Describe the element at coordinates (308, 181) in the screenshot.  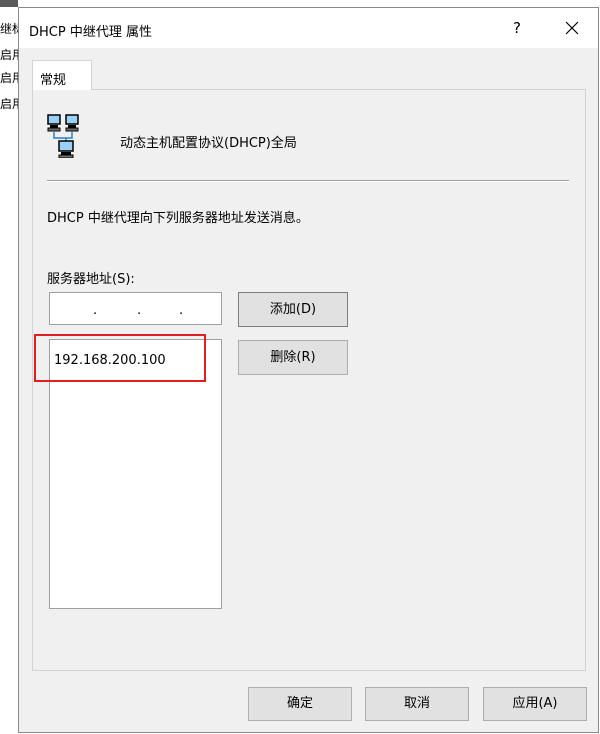
I see `section-divider` at that location.